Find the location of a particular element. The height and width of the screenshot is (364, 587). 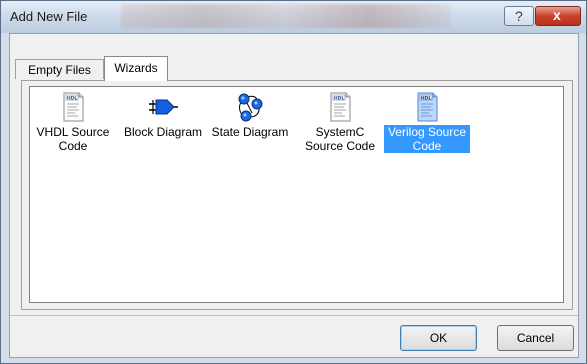

tab-empty-files: Empty Files is located at coordinates (59, 69).